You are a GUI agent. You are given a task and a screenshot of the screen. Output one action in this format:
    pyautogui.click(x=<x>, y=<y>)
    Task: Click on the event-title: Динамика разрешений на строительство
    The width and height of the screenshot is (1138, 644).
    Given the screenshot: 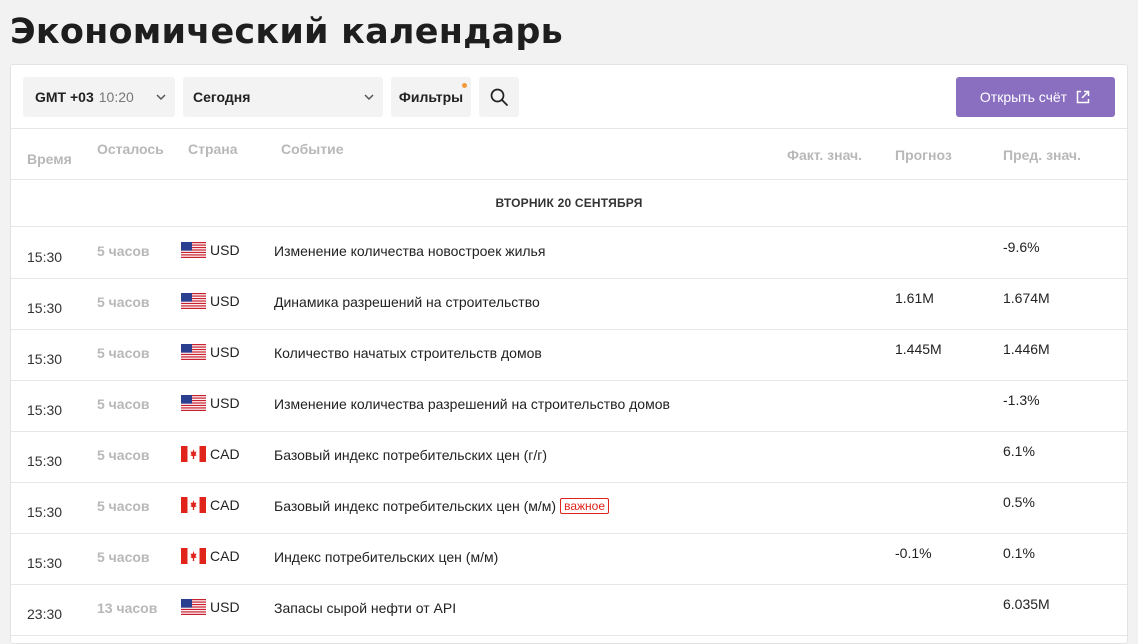 What is the action you would take?
    pyautogui.click(x=407, y=302)
    